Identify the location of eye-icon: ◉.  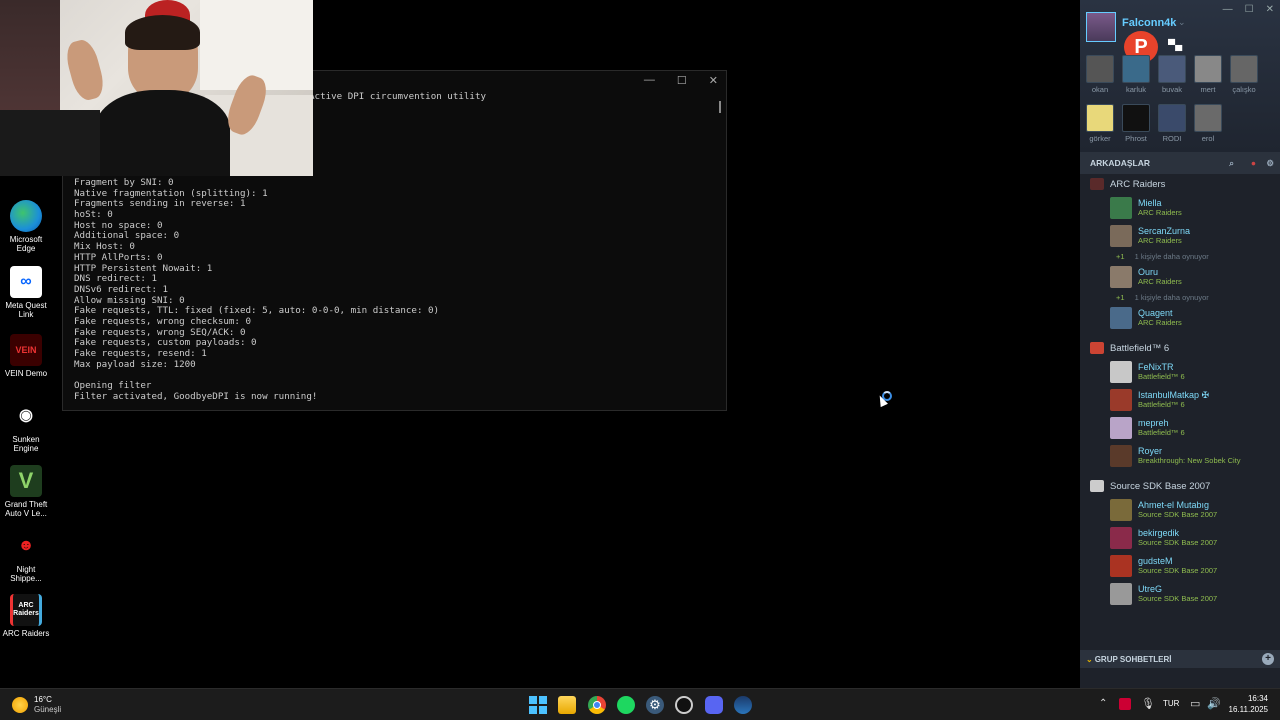
(26, 416).